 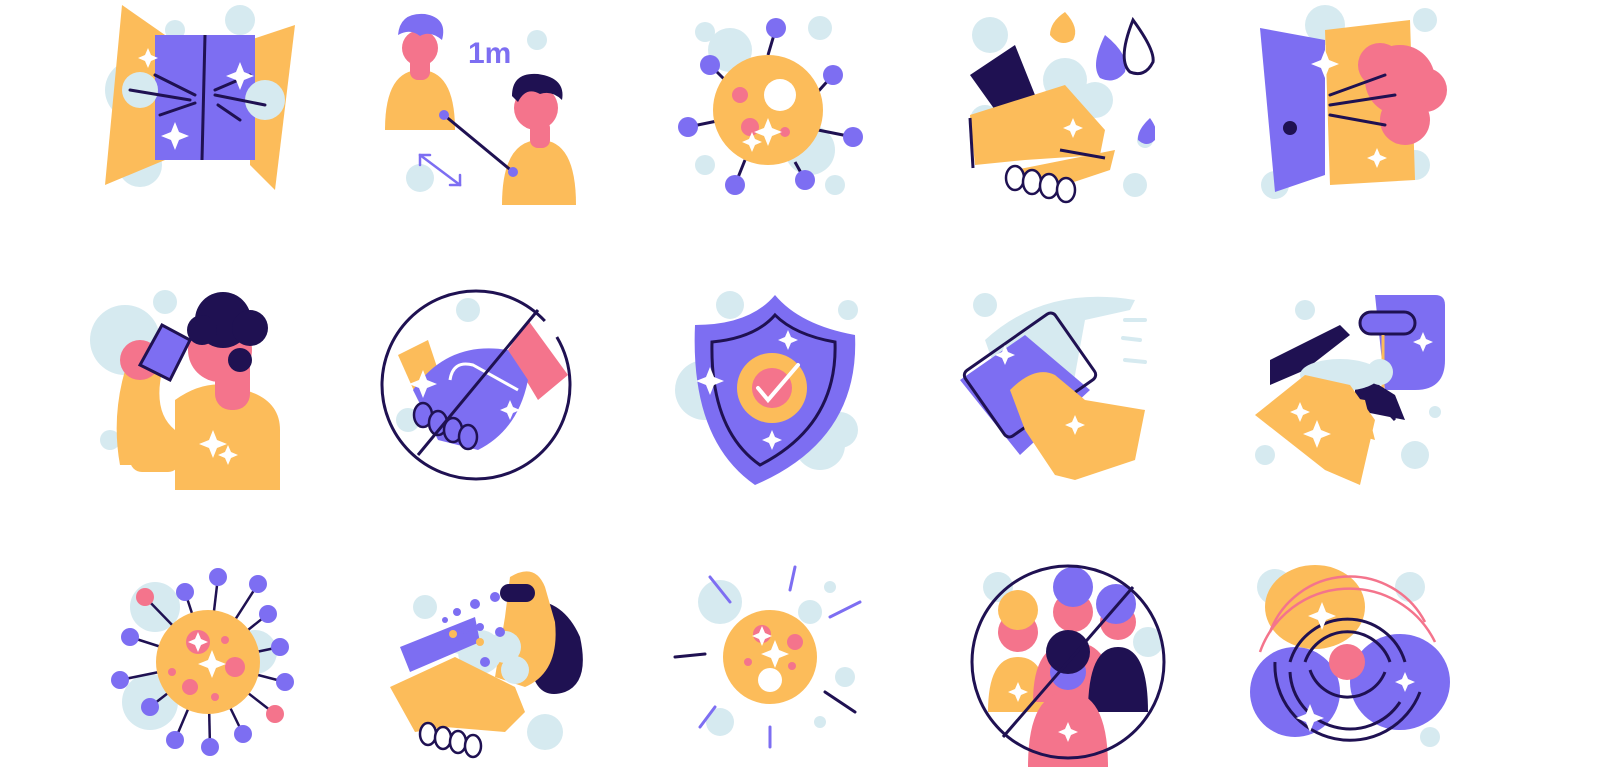 I want to click on open-window-fresh-air-icon, so click(x=200, y=105).